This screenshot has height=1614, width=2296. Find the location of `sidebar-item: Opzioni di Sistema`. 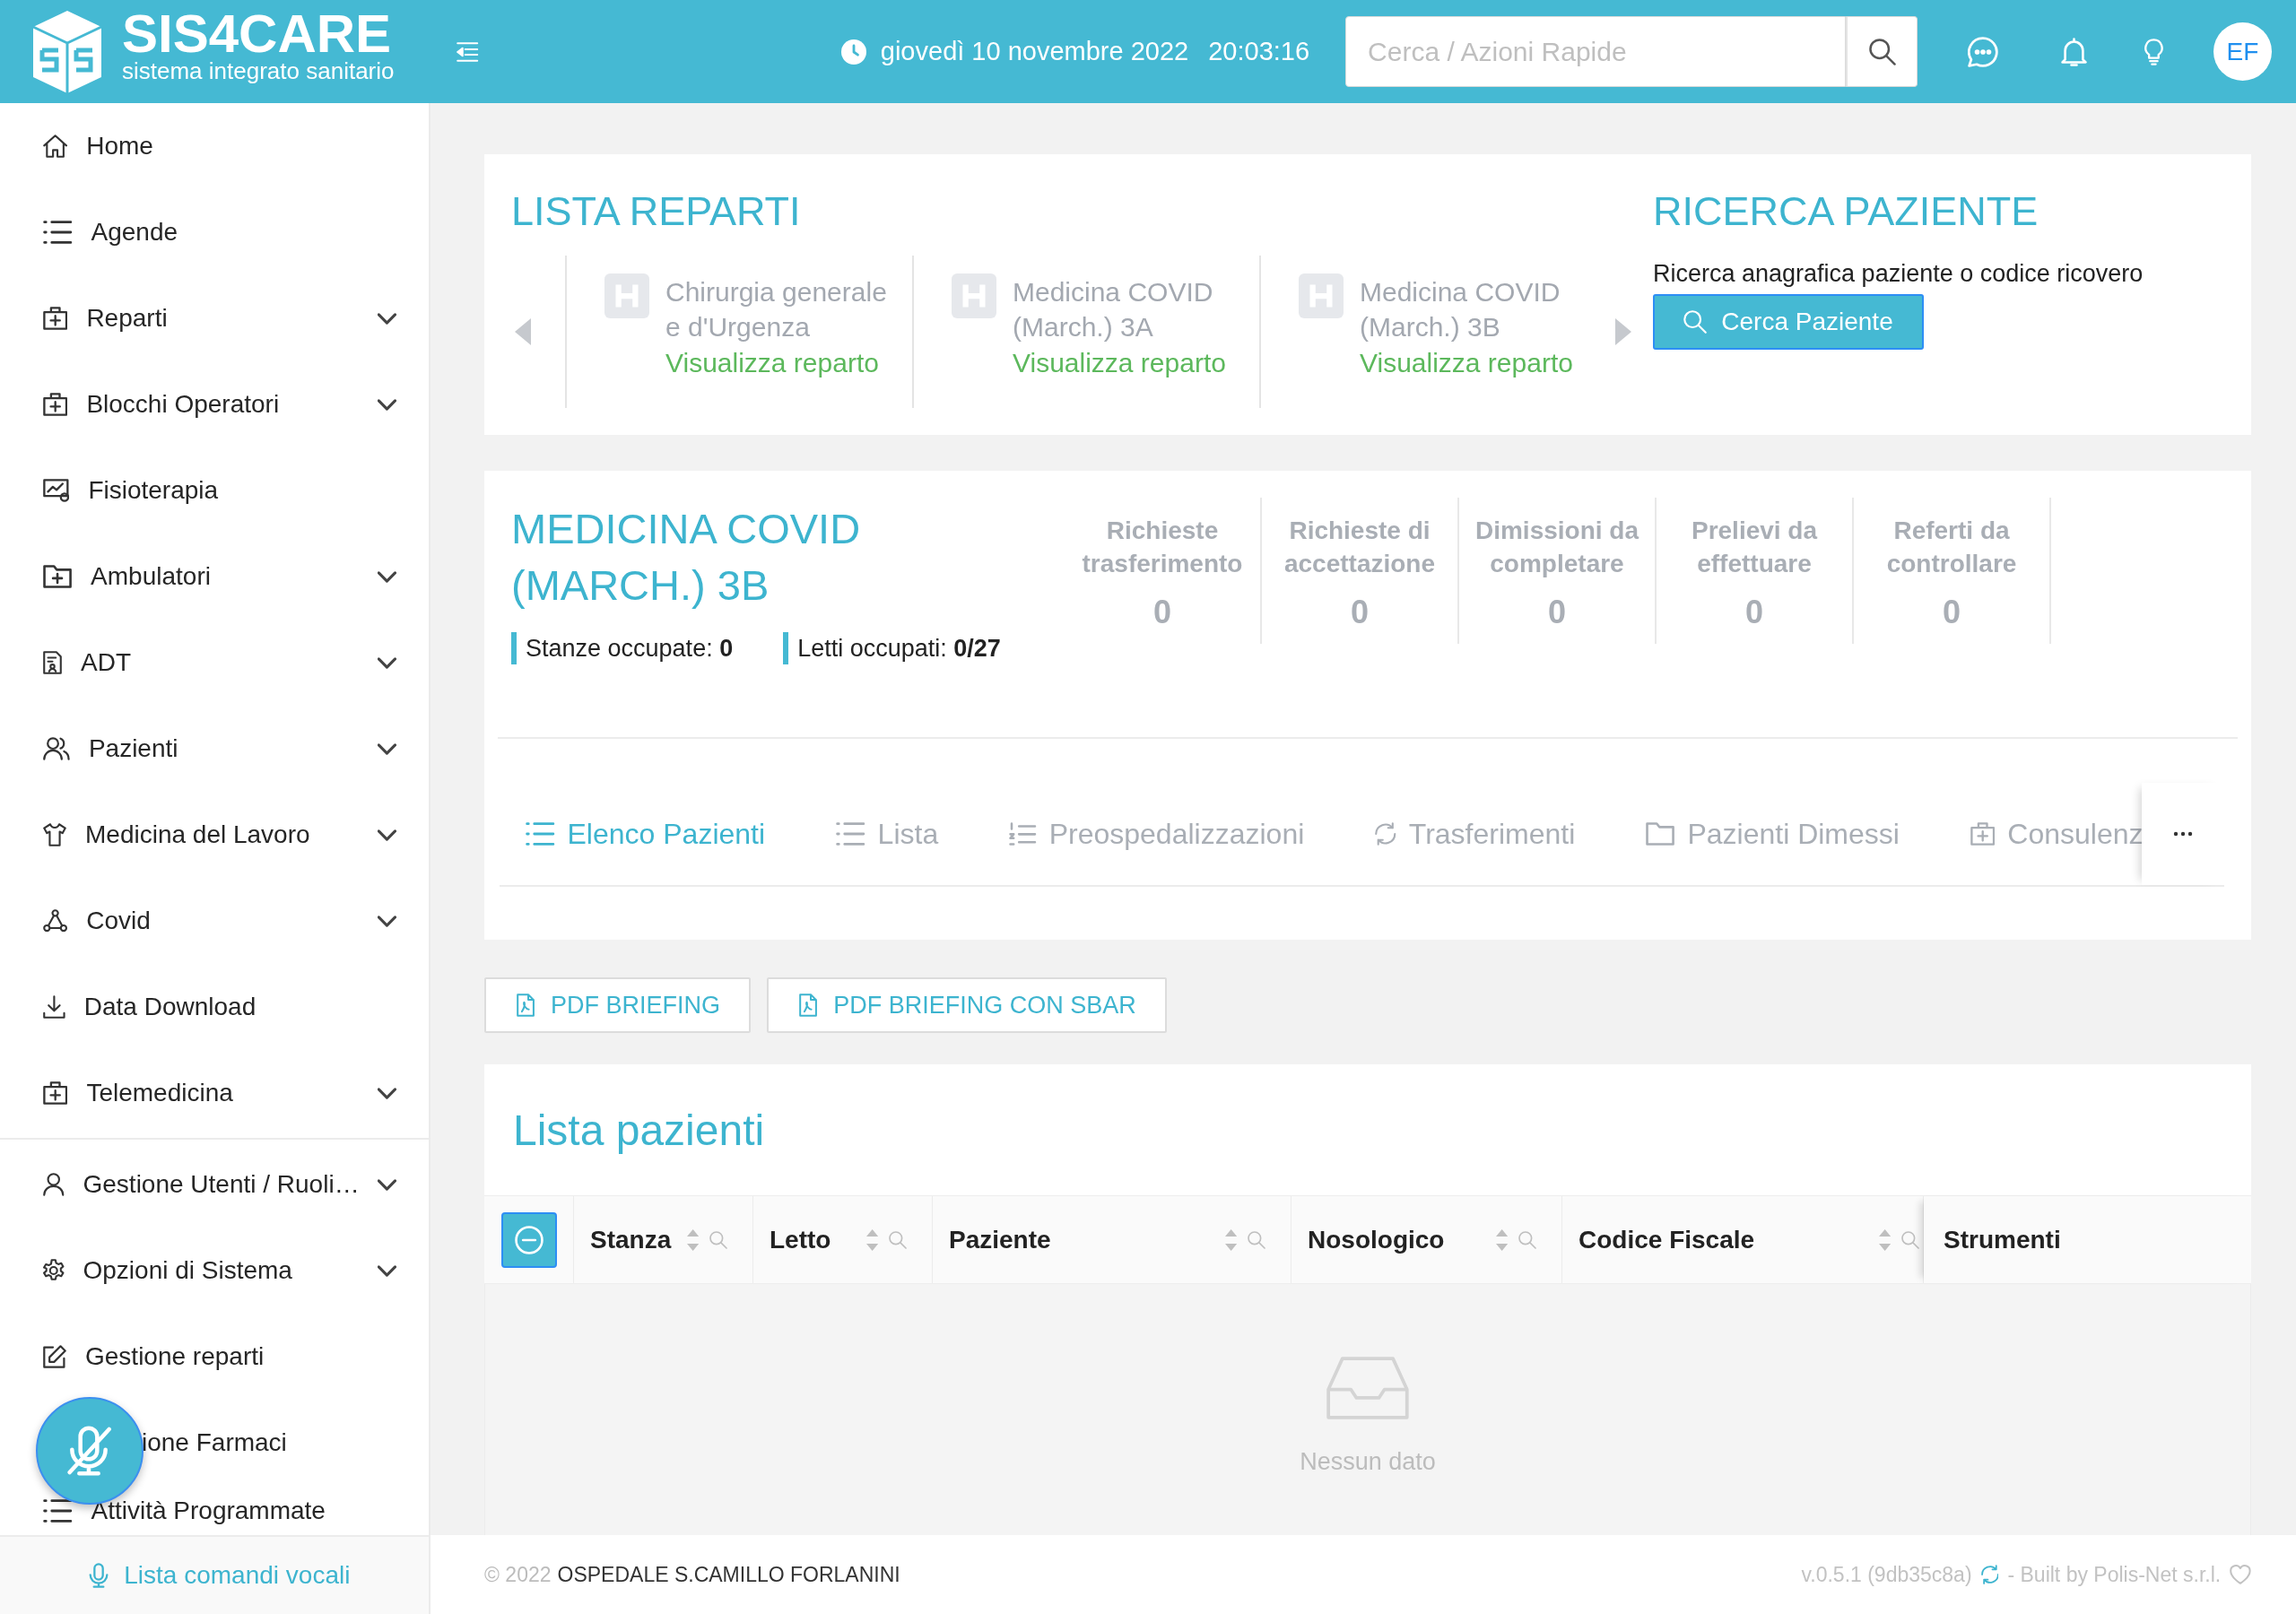

sidebar-item: Opzioni di Sistema is located at coordinates (214, 1271).